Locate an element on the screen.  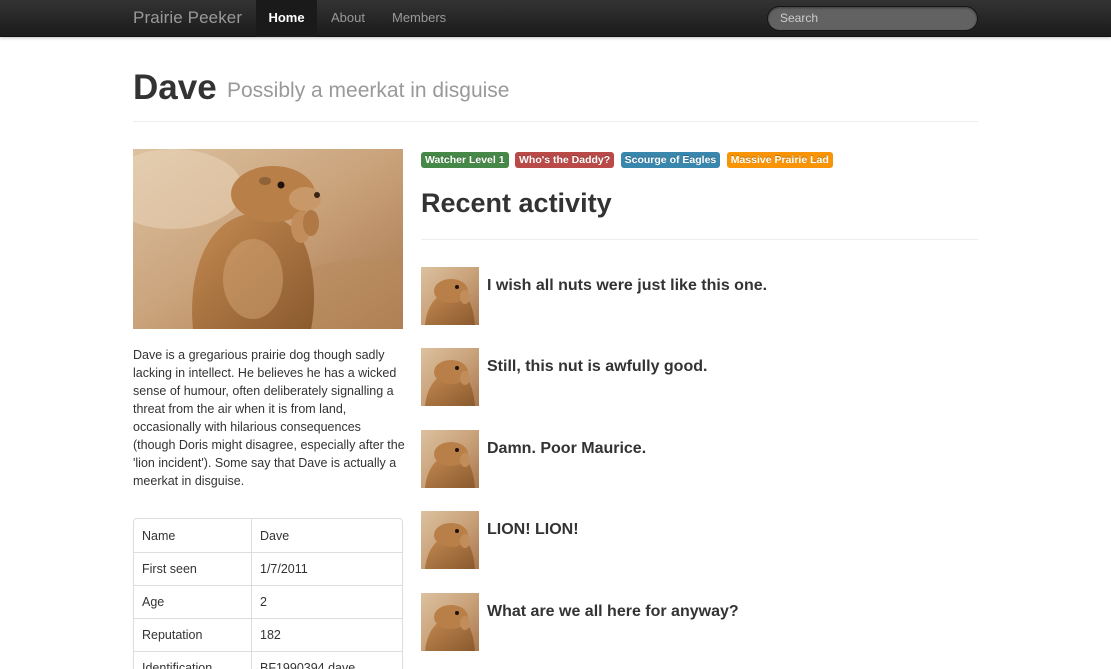
stat-value: 2 is located at coordinates (327, 601).